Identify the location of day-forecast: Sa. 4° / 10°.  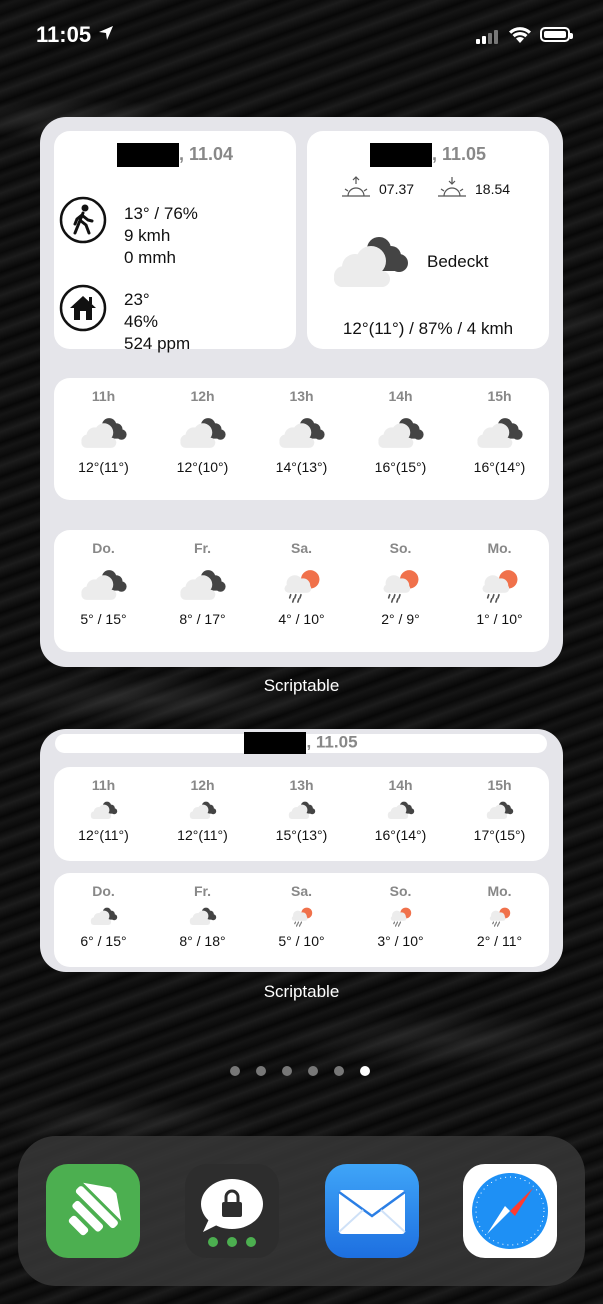
(301, 583).